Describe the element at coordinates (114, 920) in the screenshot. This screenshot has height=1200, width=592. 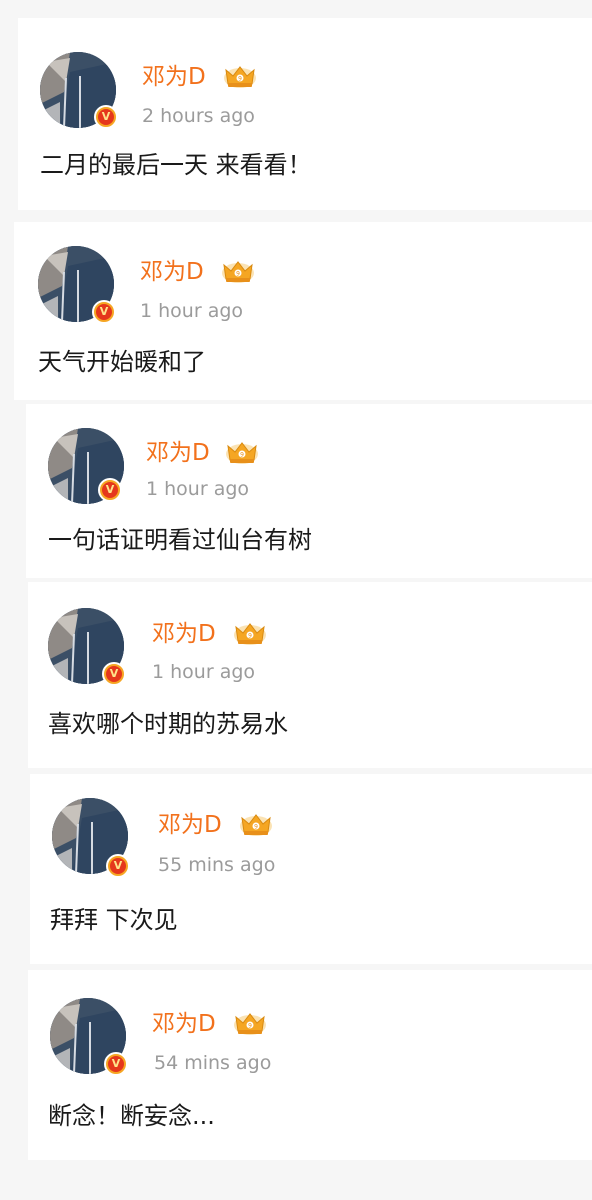
I see `comment-text: 拜拜 下次见` at that location.